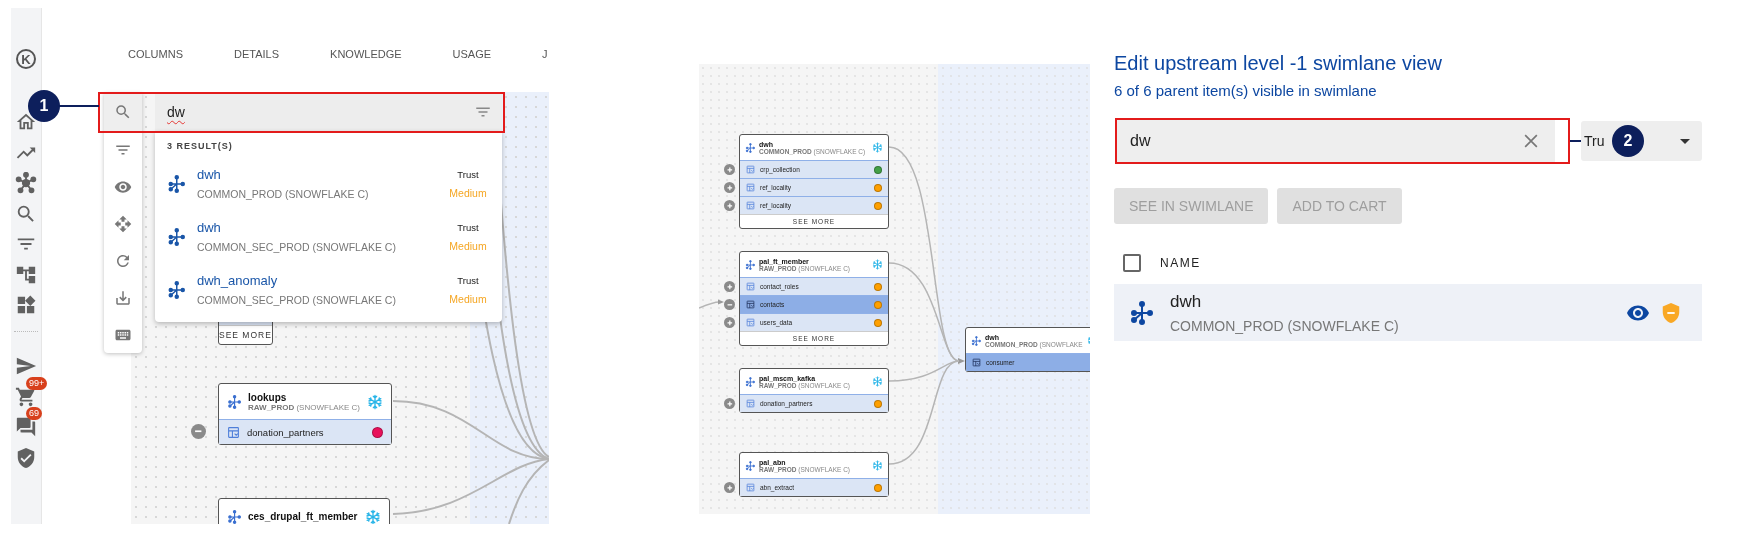  I want to click on panel-title: Edit upstream level -1 swimlane view, so click(1278, 63).